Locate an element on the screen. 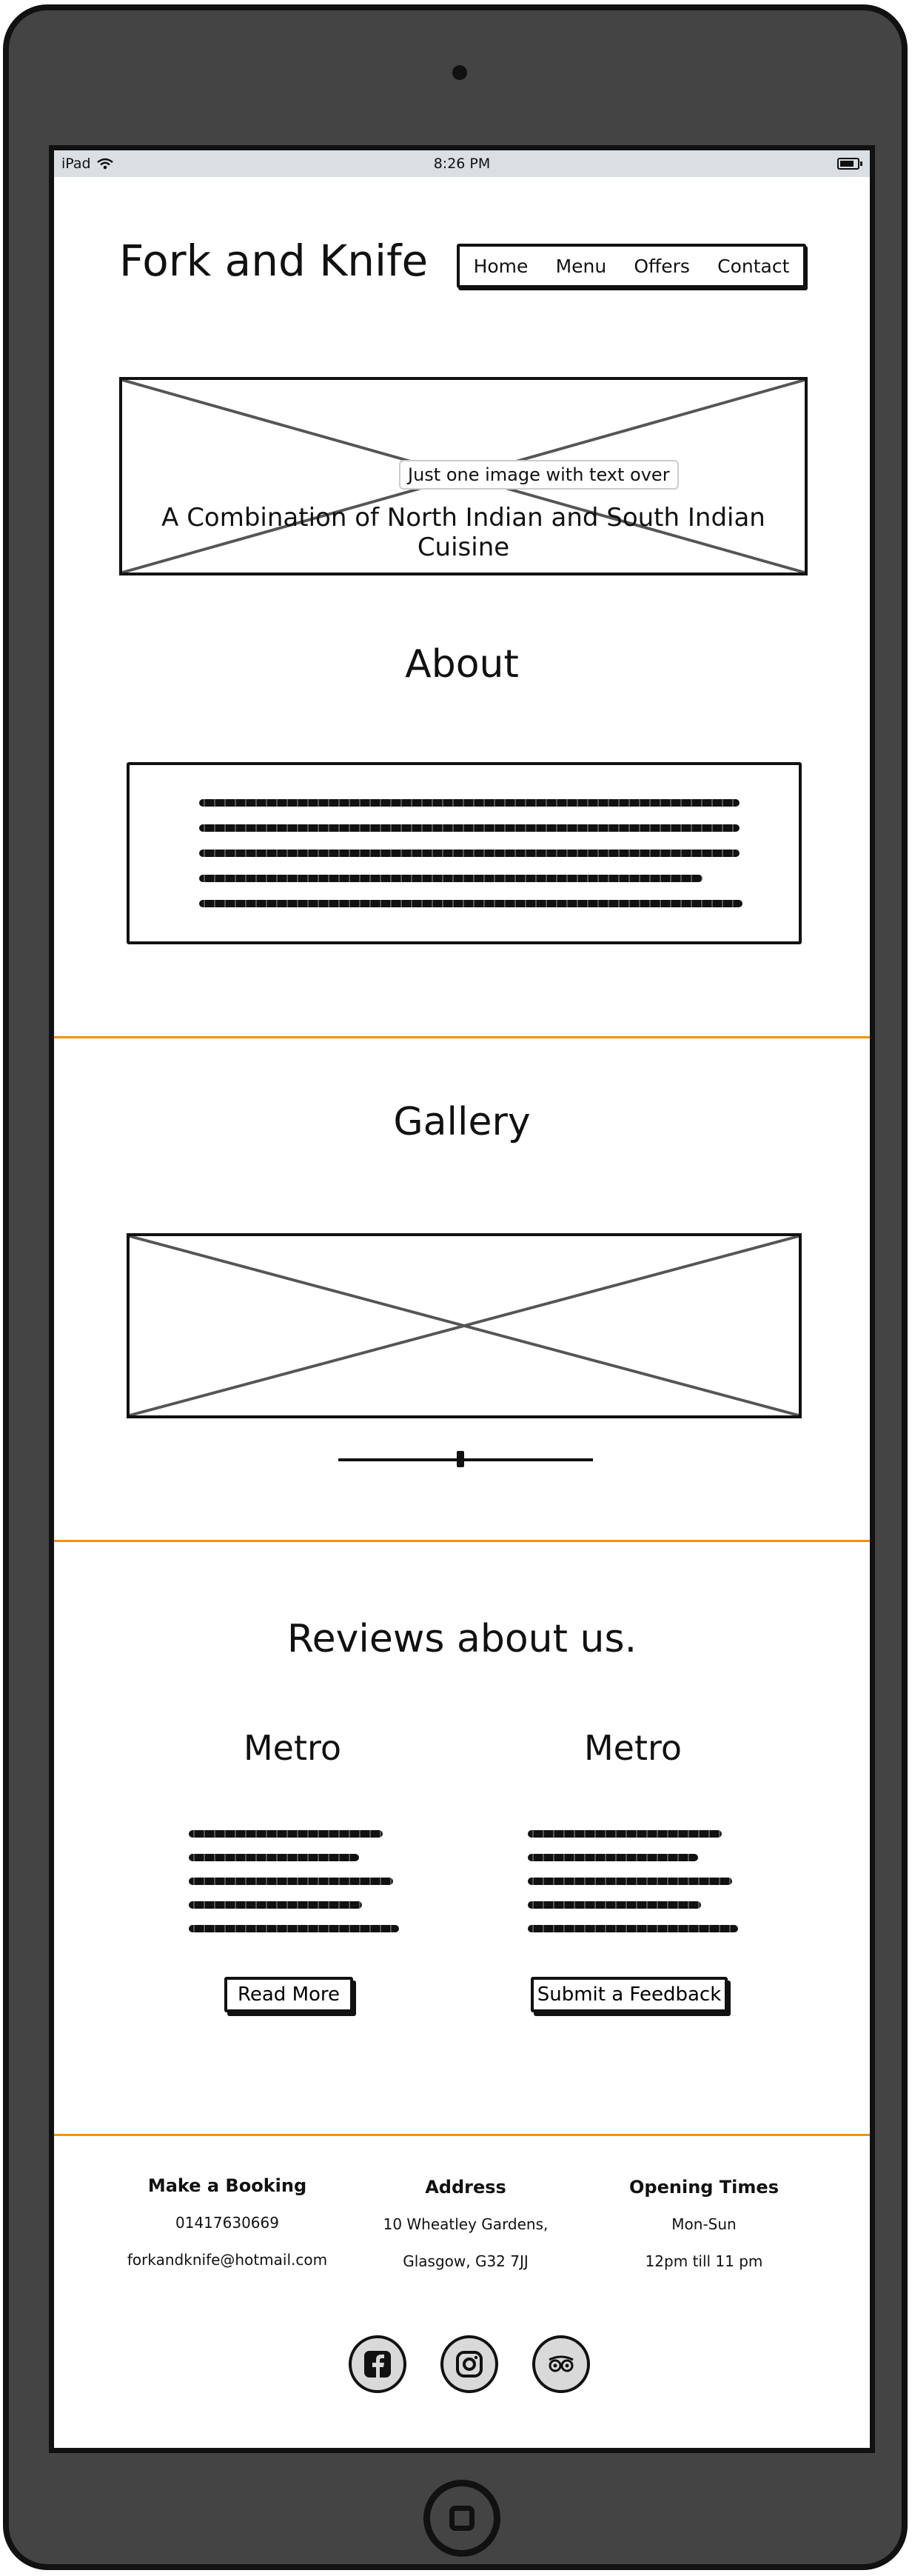 The width and height of the screenshot is (912, 2576). reviews-title: Reviews about us. is located at coordinates (461, 1639).